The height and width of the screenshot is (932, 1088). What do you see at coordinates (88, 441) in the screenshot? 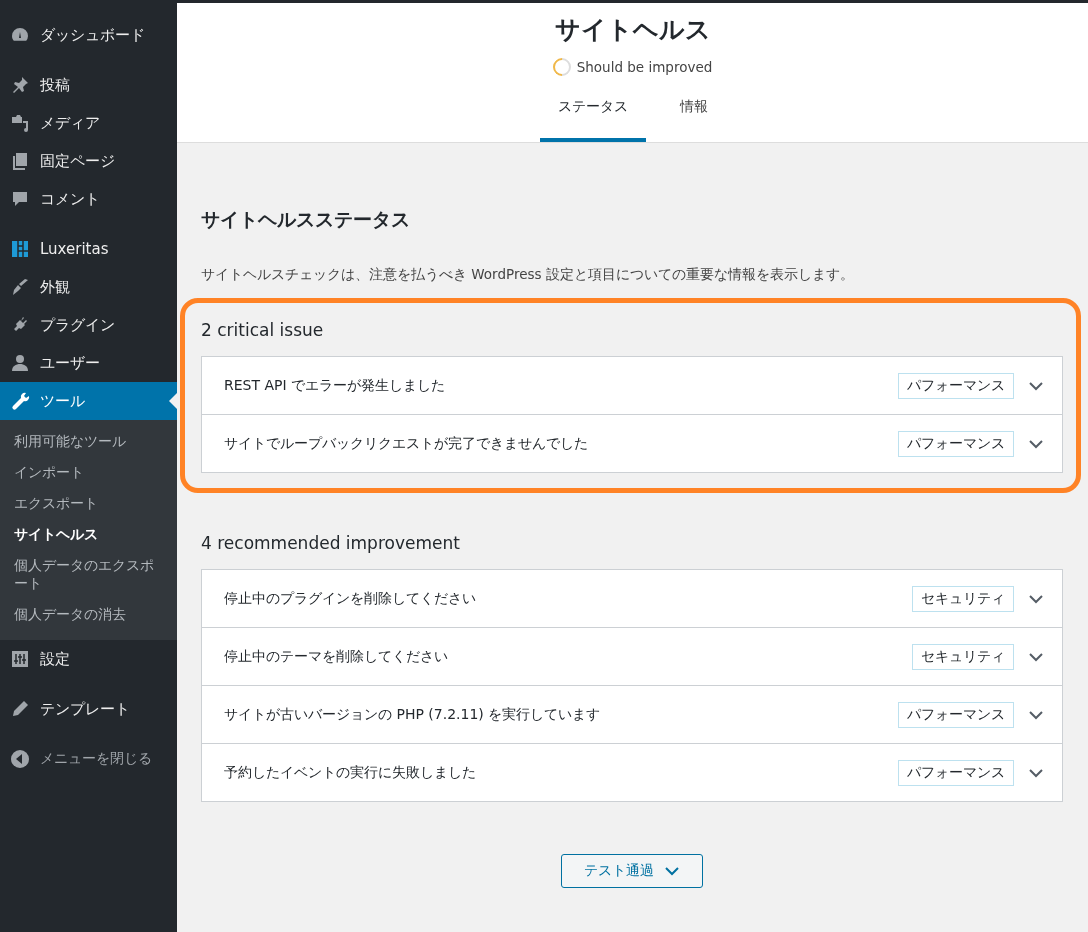
I see `submenu-item: 利用可能なツール` at bounding box center [88, 441].